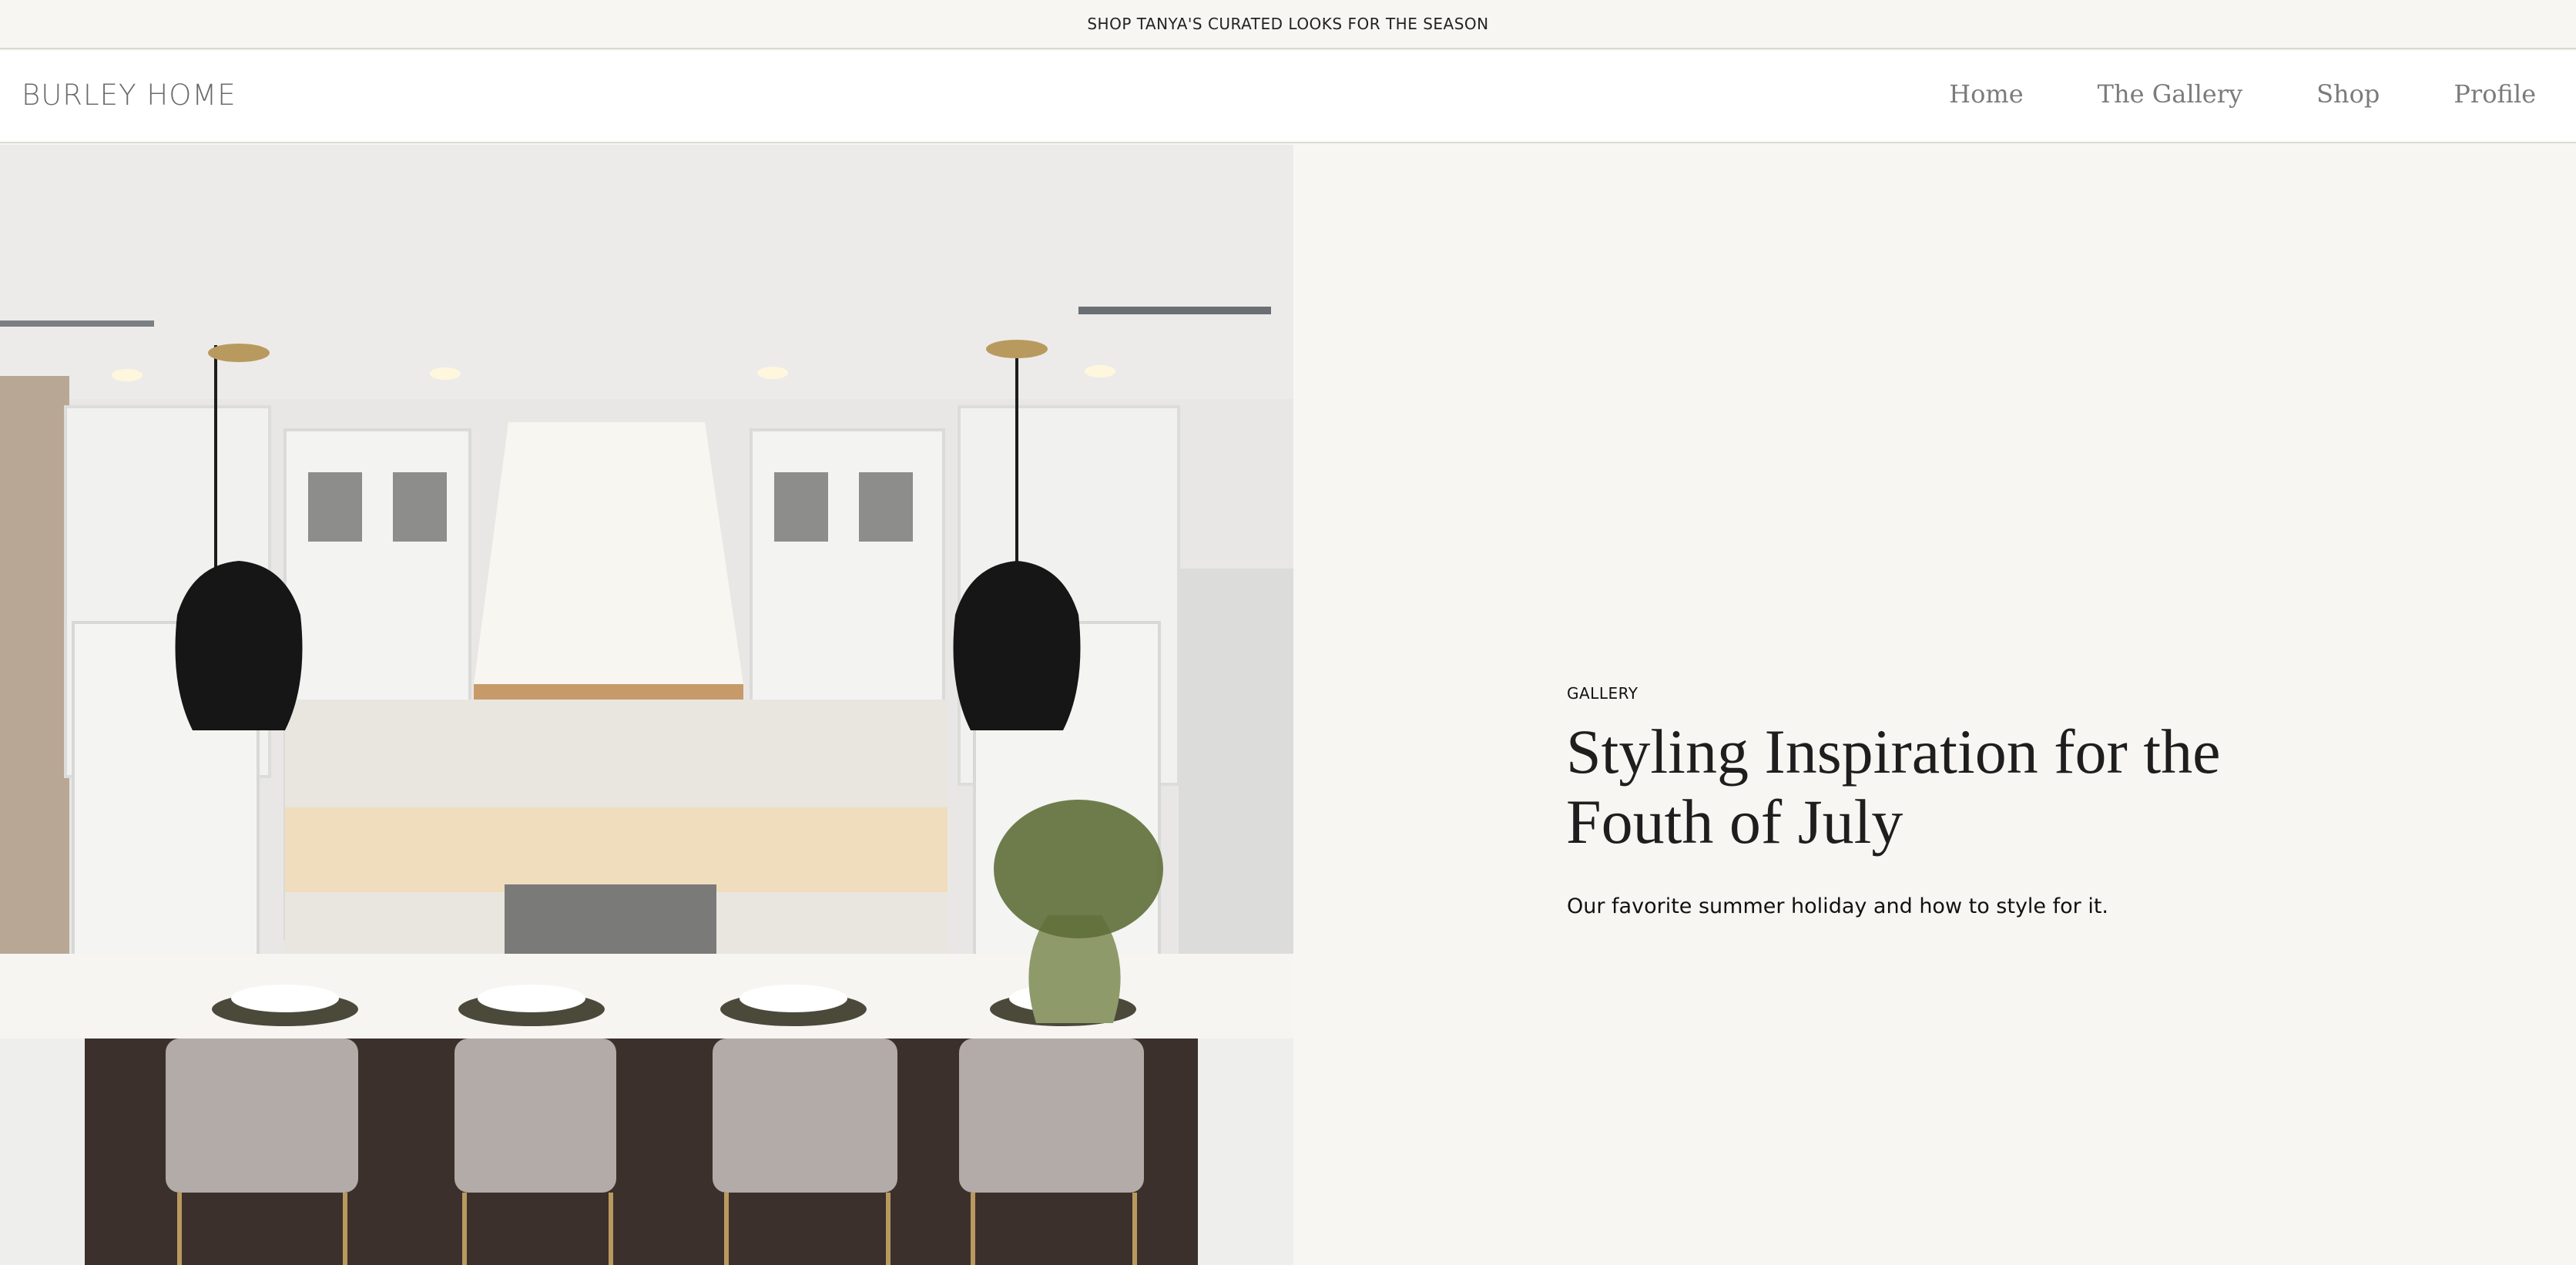 This screenshot has height=1265, width=2576. Describe the element at coordinates (1603, 693) in the screenshot. I see `eyebrow-label: GALLERY` at that location.